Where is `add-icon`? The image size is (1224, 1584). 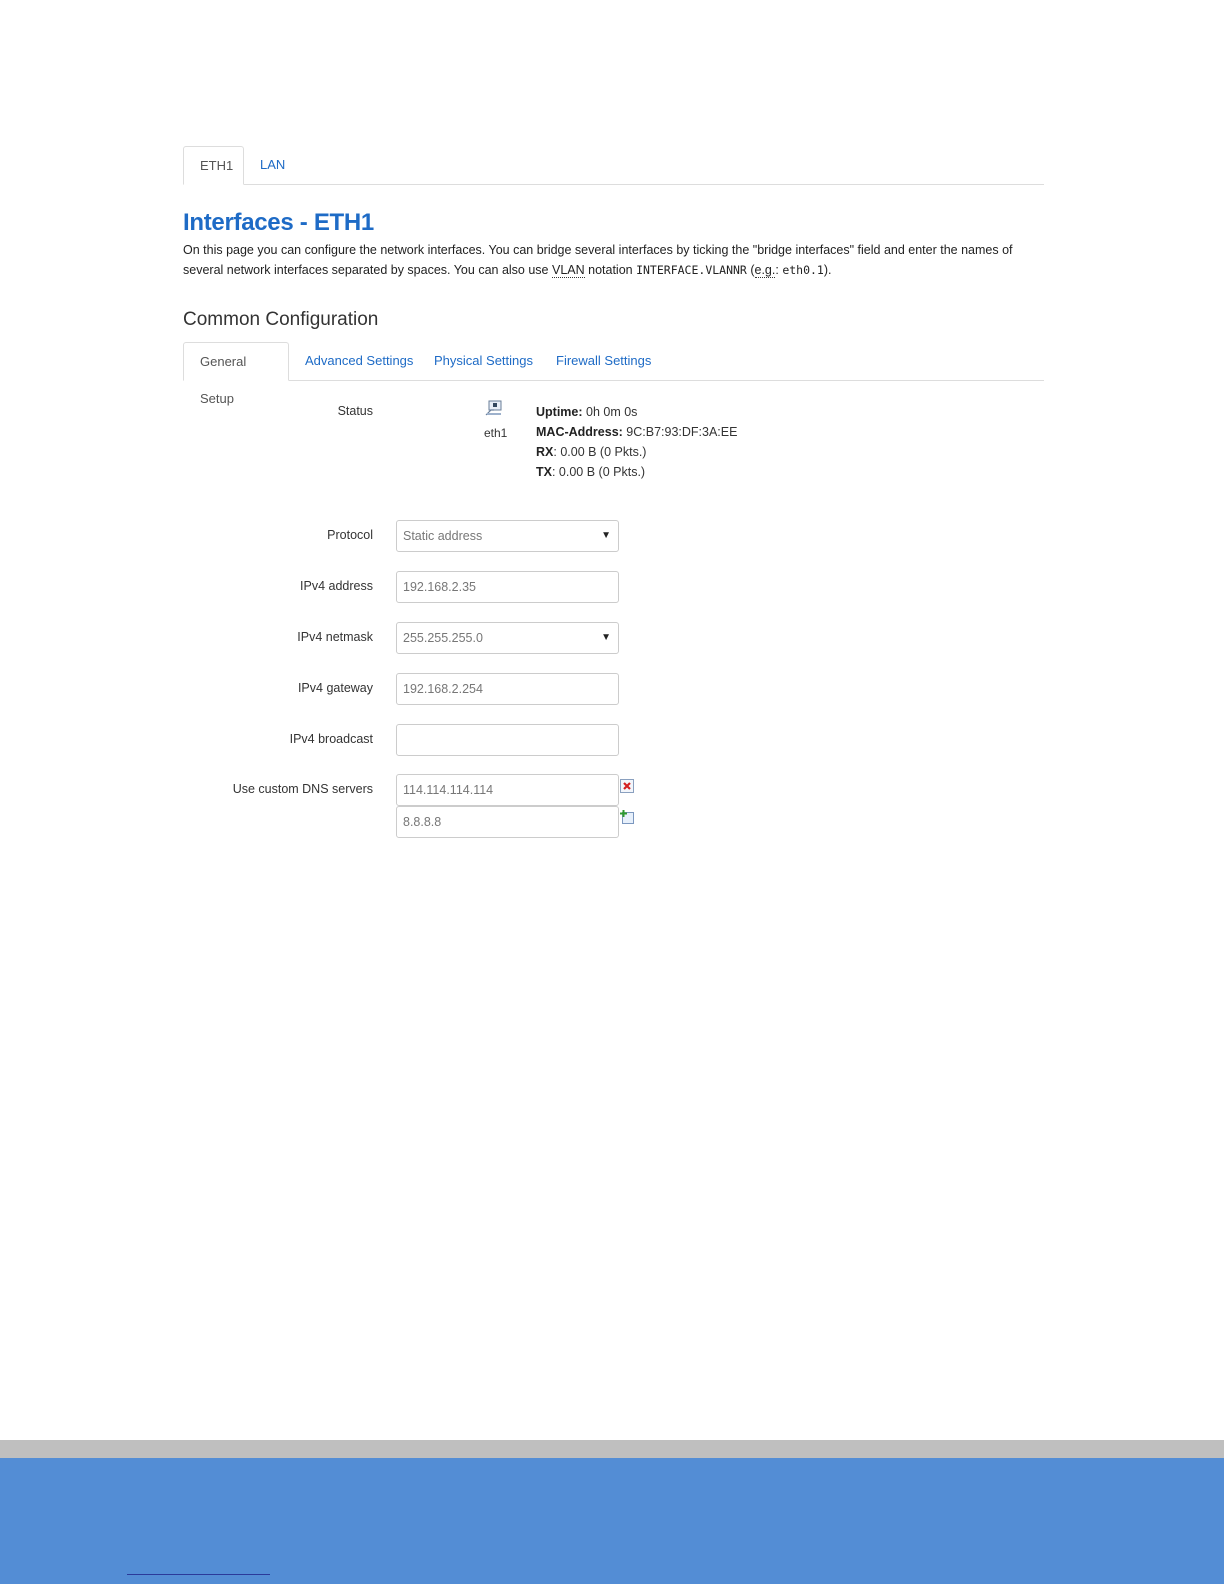 add-icon is located at coordinates (627, 817).